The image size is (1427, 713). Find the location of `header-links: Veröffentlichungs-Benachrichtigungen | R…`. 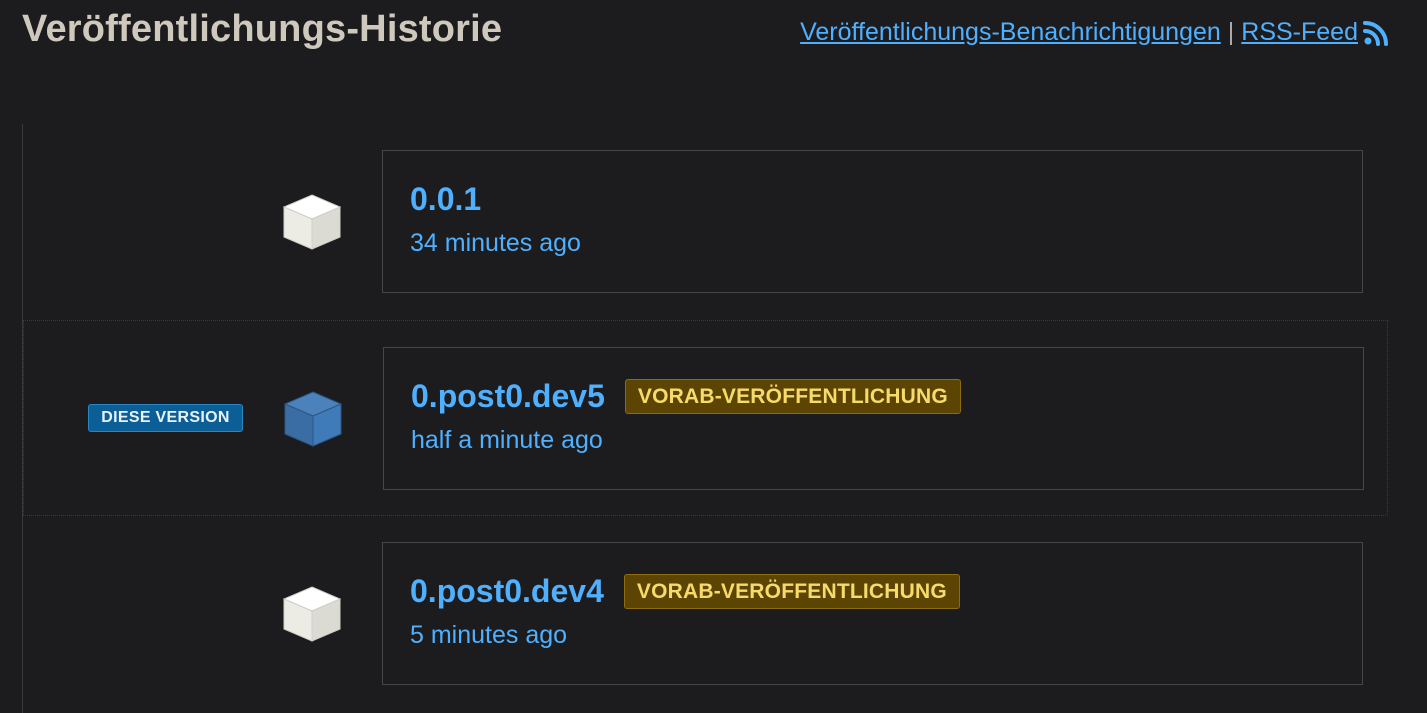

header-links: Veröffentlichungs-Benachrichtigungen | R… is located at coordinates (1095, 32).